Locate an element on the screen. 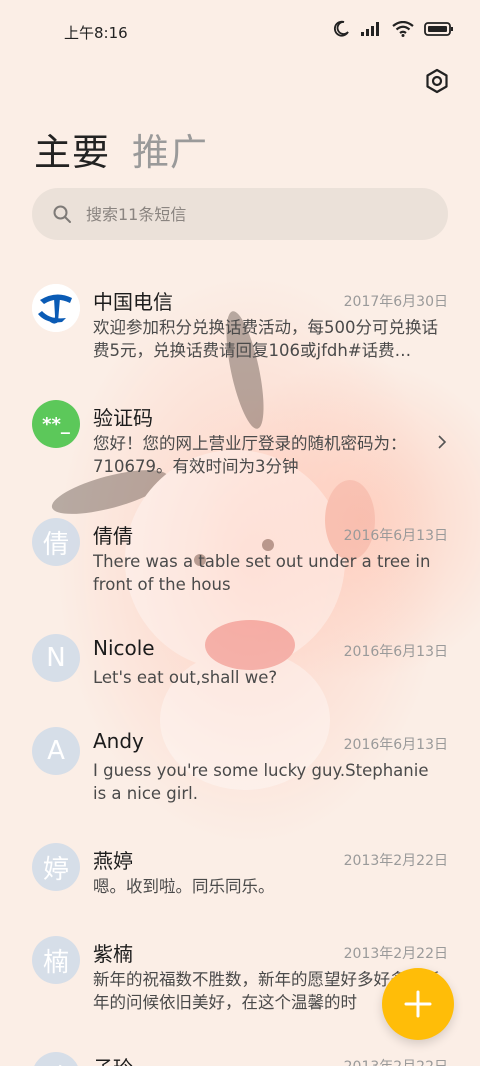  telecom-logo-icon is located at coordinates (56, 308).